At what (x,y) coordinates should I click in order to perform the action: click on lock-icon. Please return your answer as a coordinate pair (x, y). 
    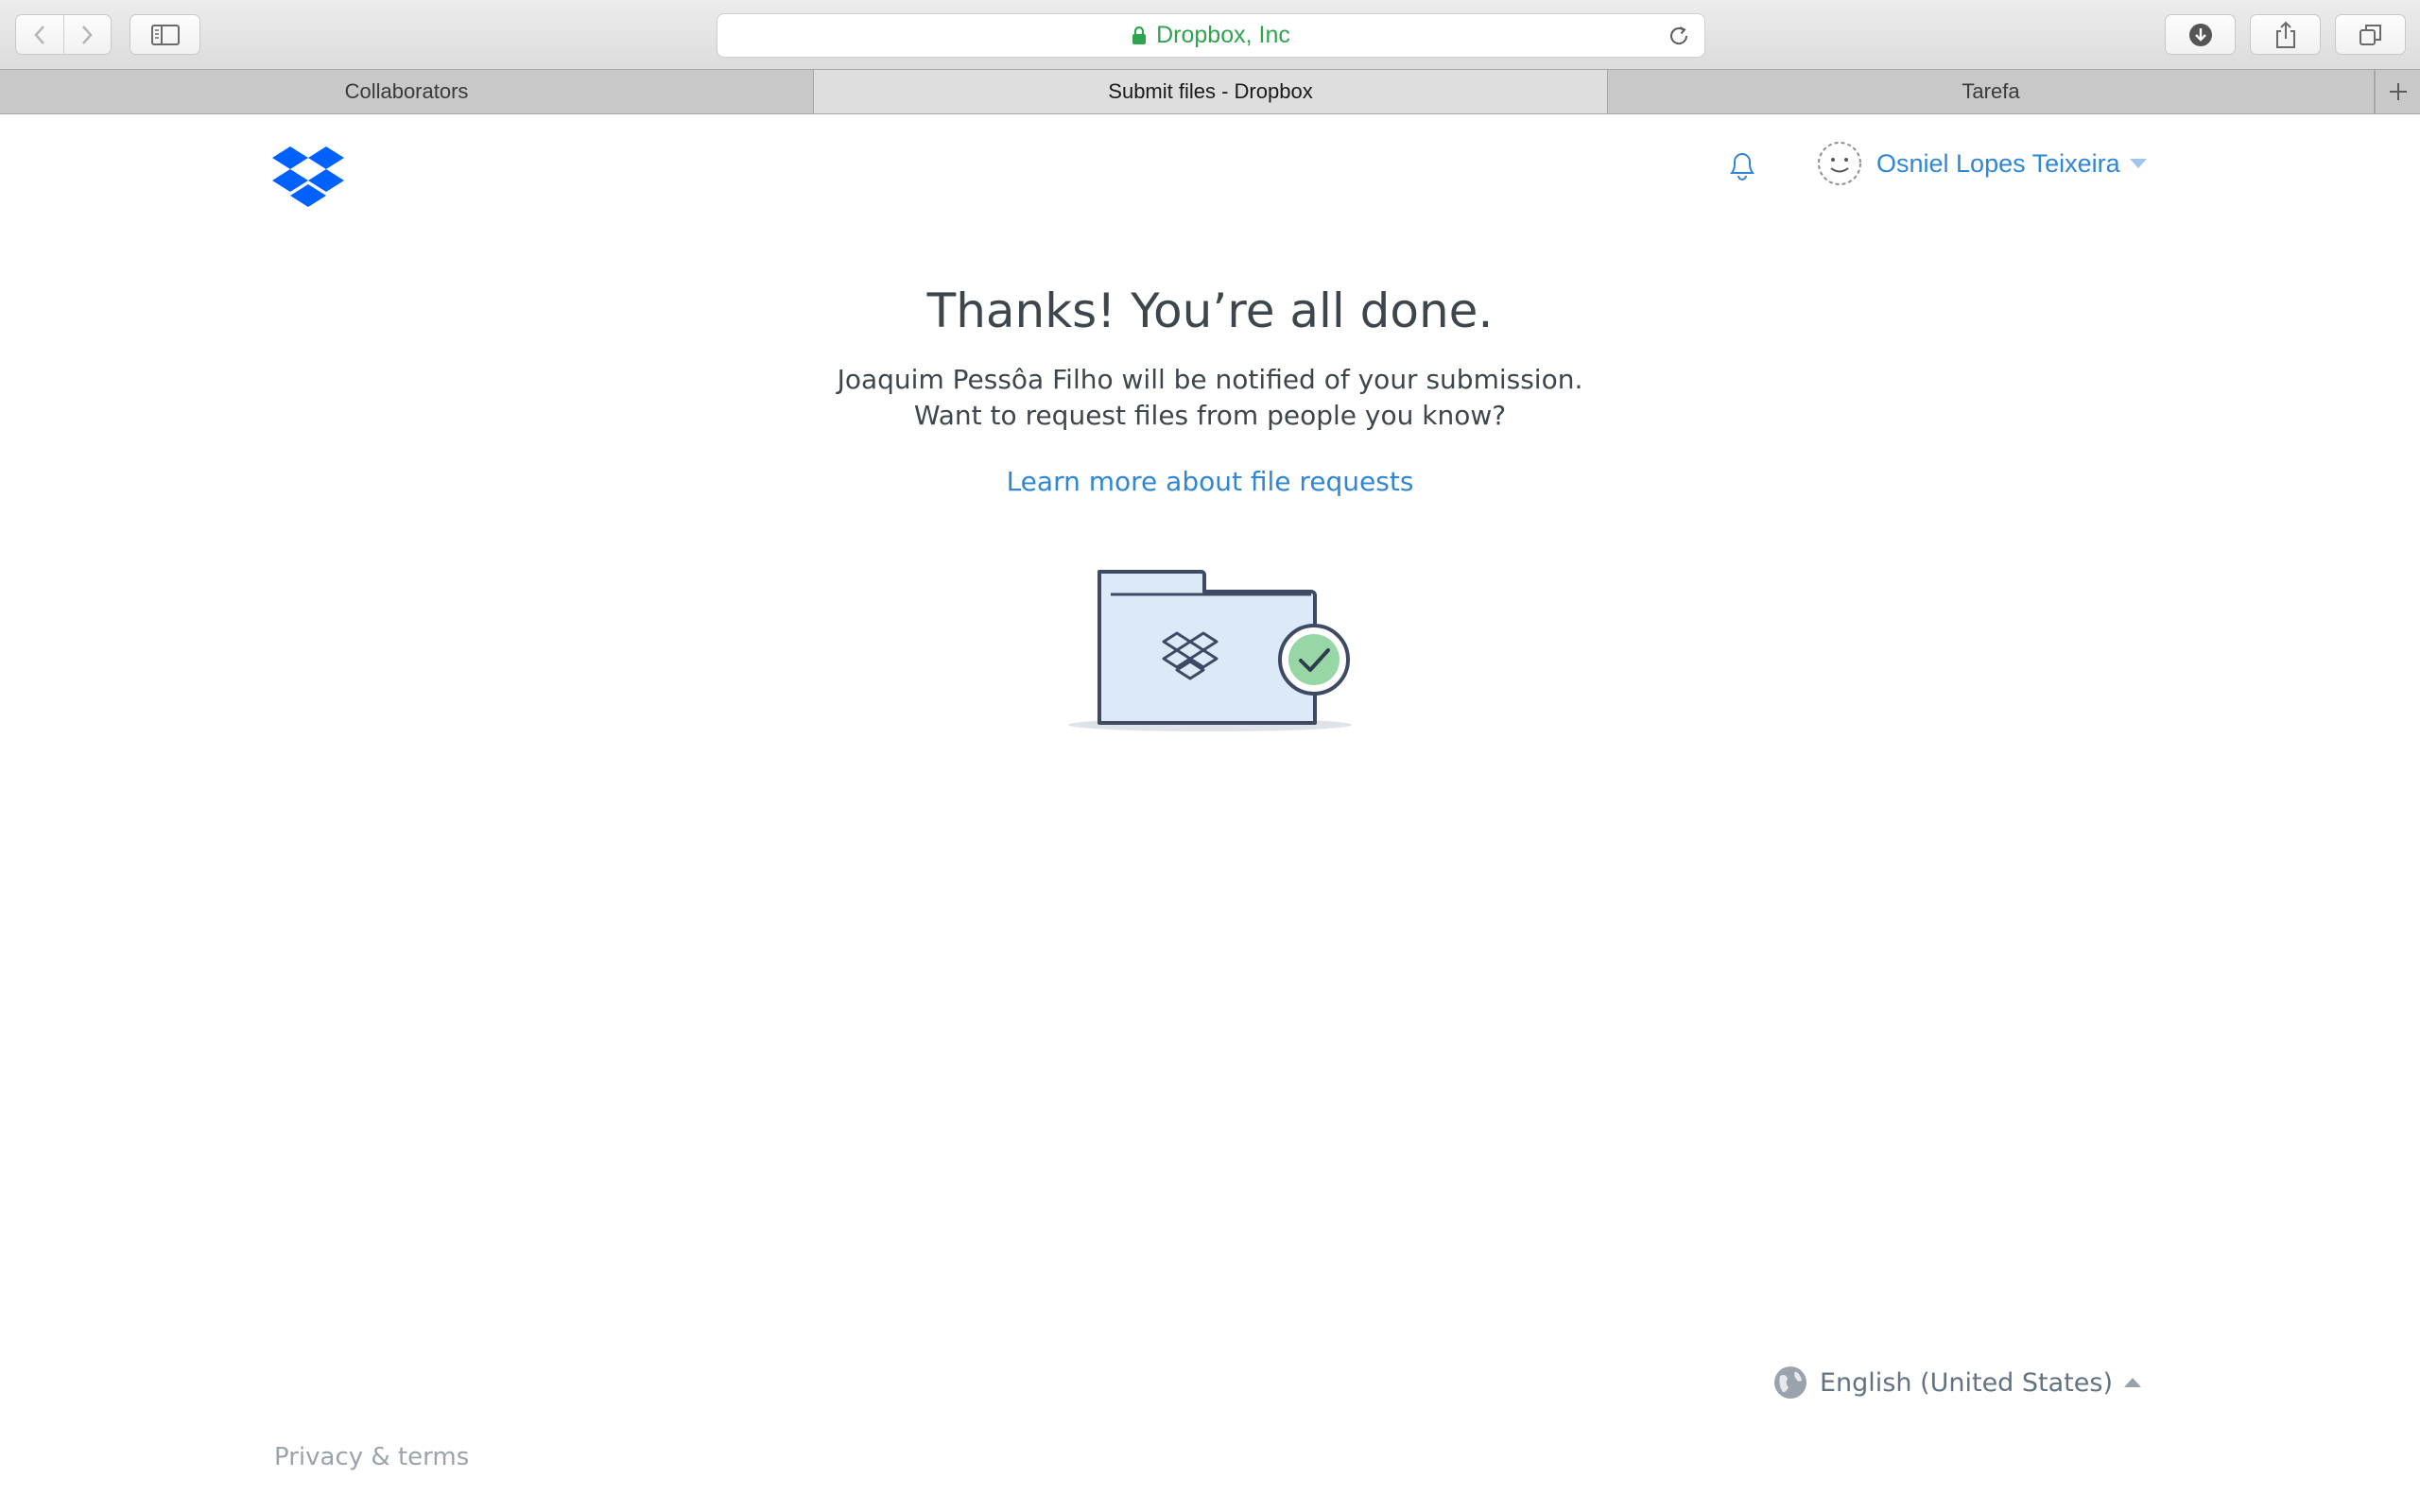
    Looking at the image, I should click on (1139, 35).